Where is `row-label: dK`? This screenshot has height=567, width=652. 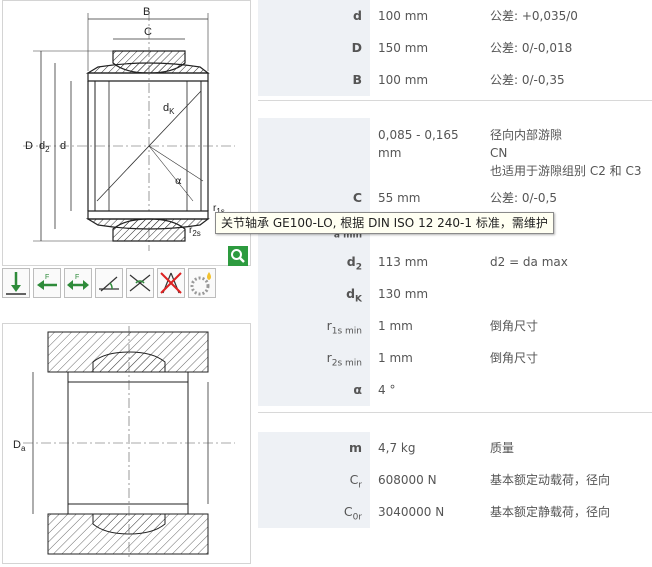
row-label: dK is located at coordinates (314, 294).